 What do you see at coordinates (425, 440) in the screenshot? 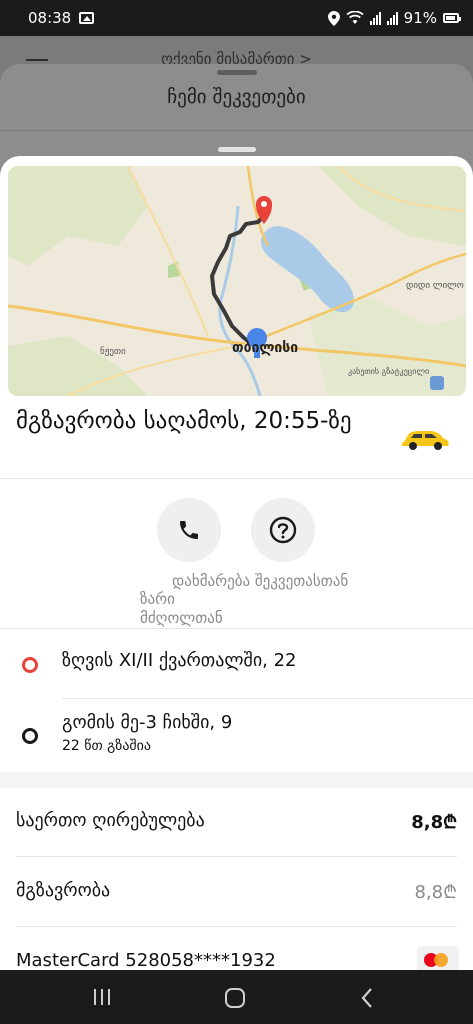
I see `taxi-car-icon` at bounding box center [425, 440].